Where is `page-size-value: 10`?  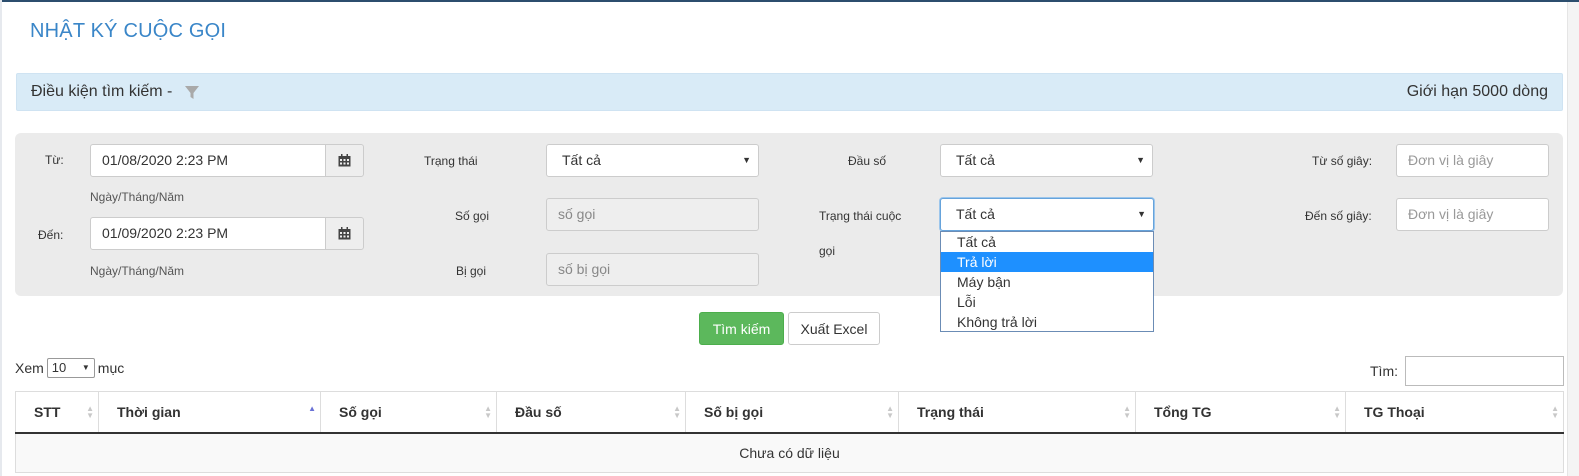 page-size-value: 10 is located at coordinates (59, 367).